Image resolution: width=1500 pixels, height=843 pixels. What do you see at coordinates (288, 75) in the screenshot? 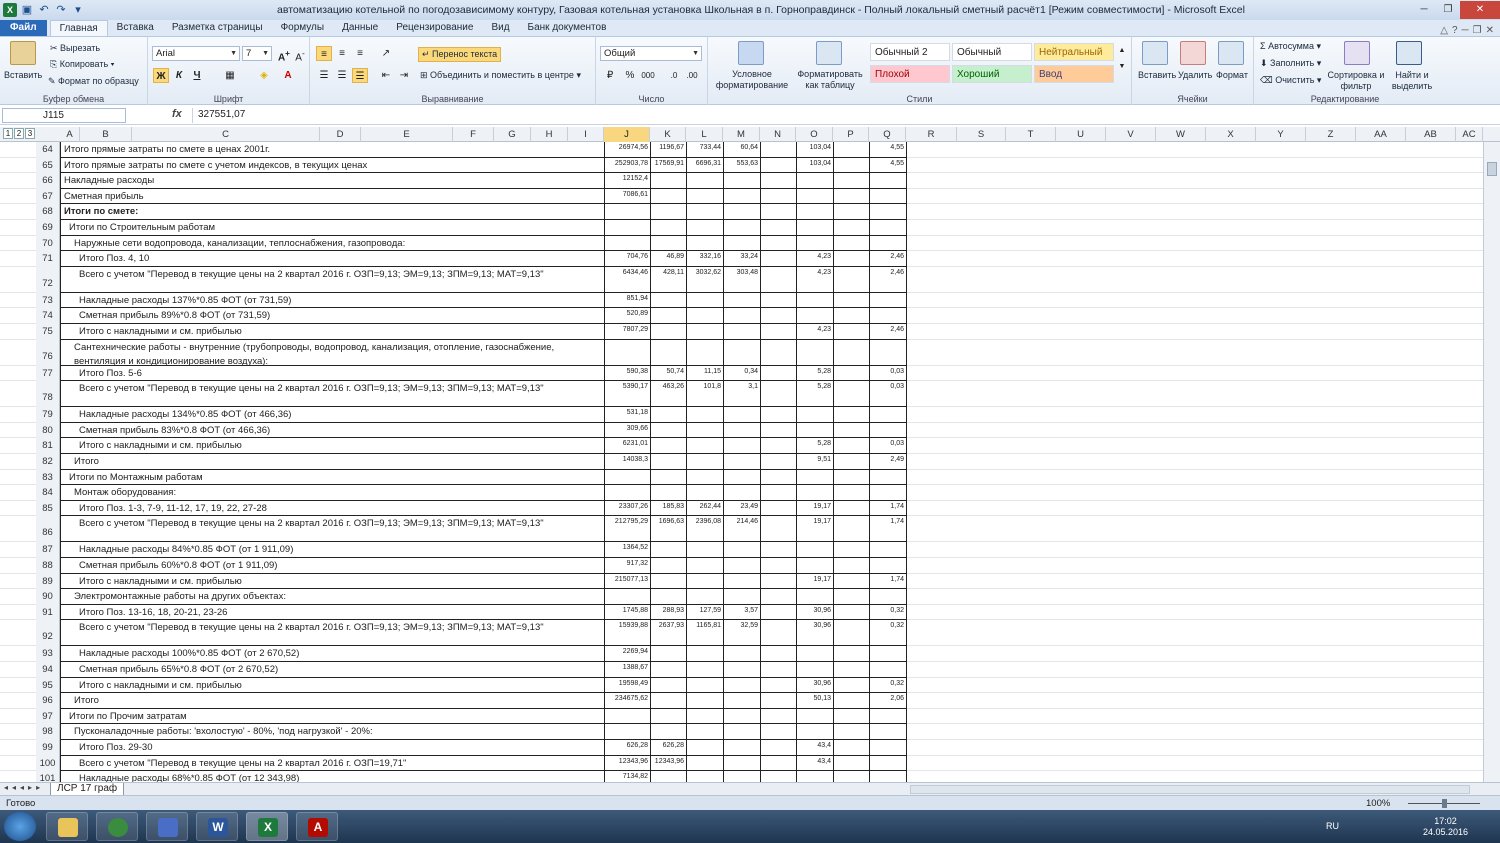
I see `font-color-icon: A` at bounding box center [288, 75].